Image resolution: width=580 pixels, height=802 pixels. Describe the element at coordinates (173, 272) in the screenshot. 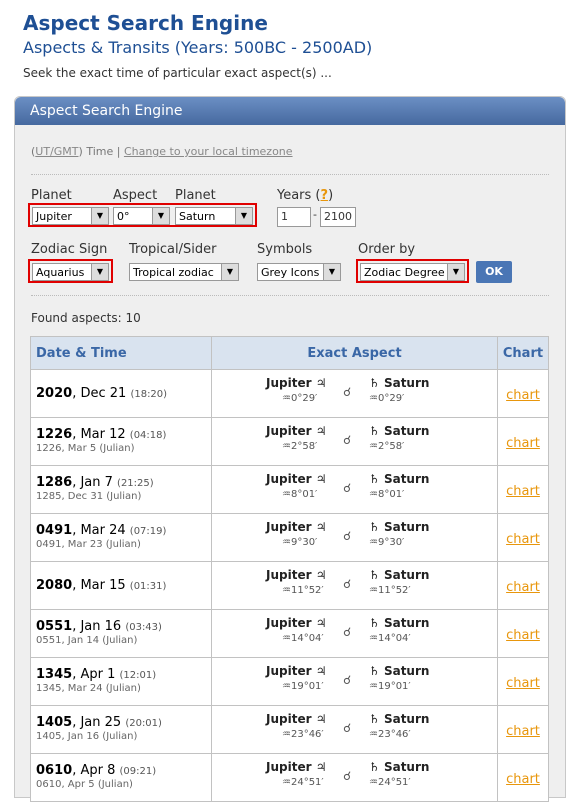

I see `tropical-value: Tropical zodiac` at that location.